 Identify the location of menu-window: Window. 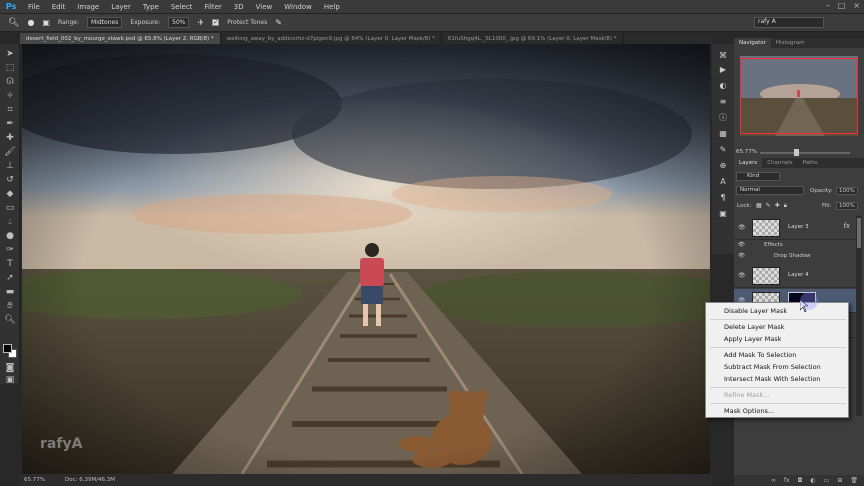
(298, 7).